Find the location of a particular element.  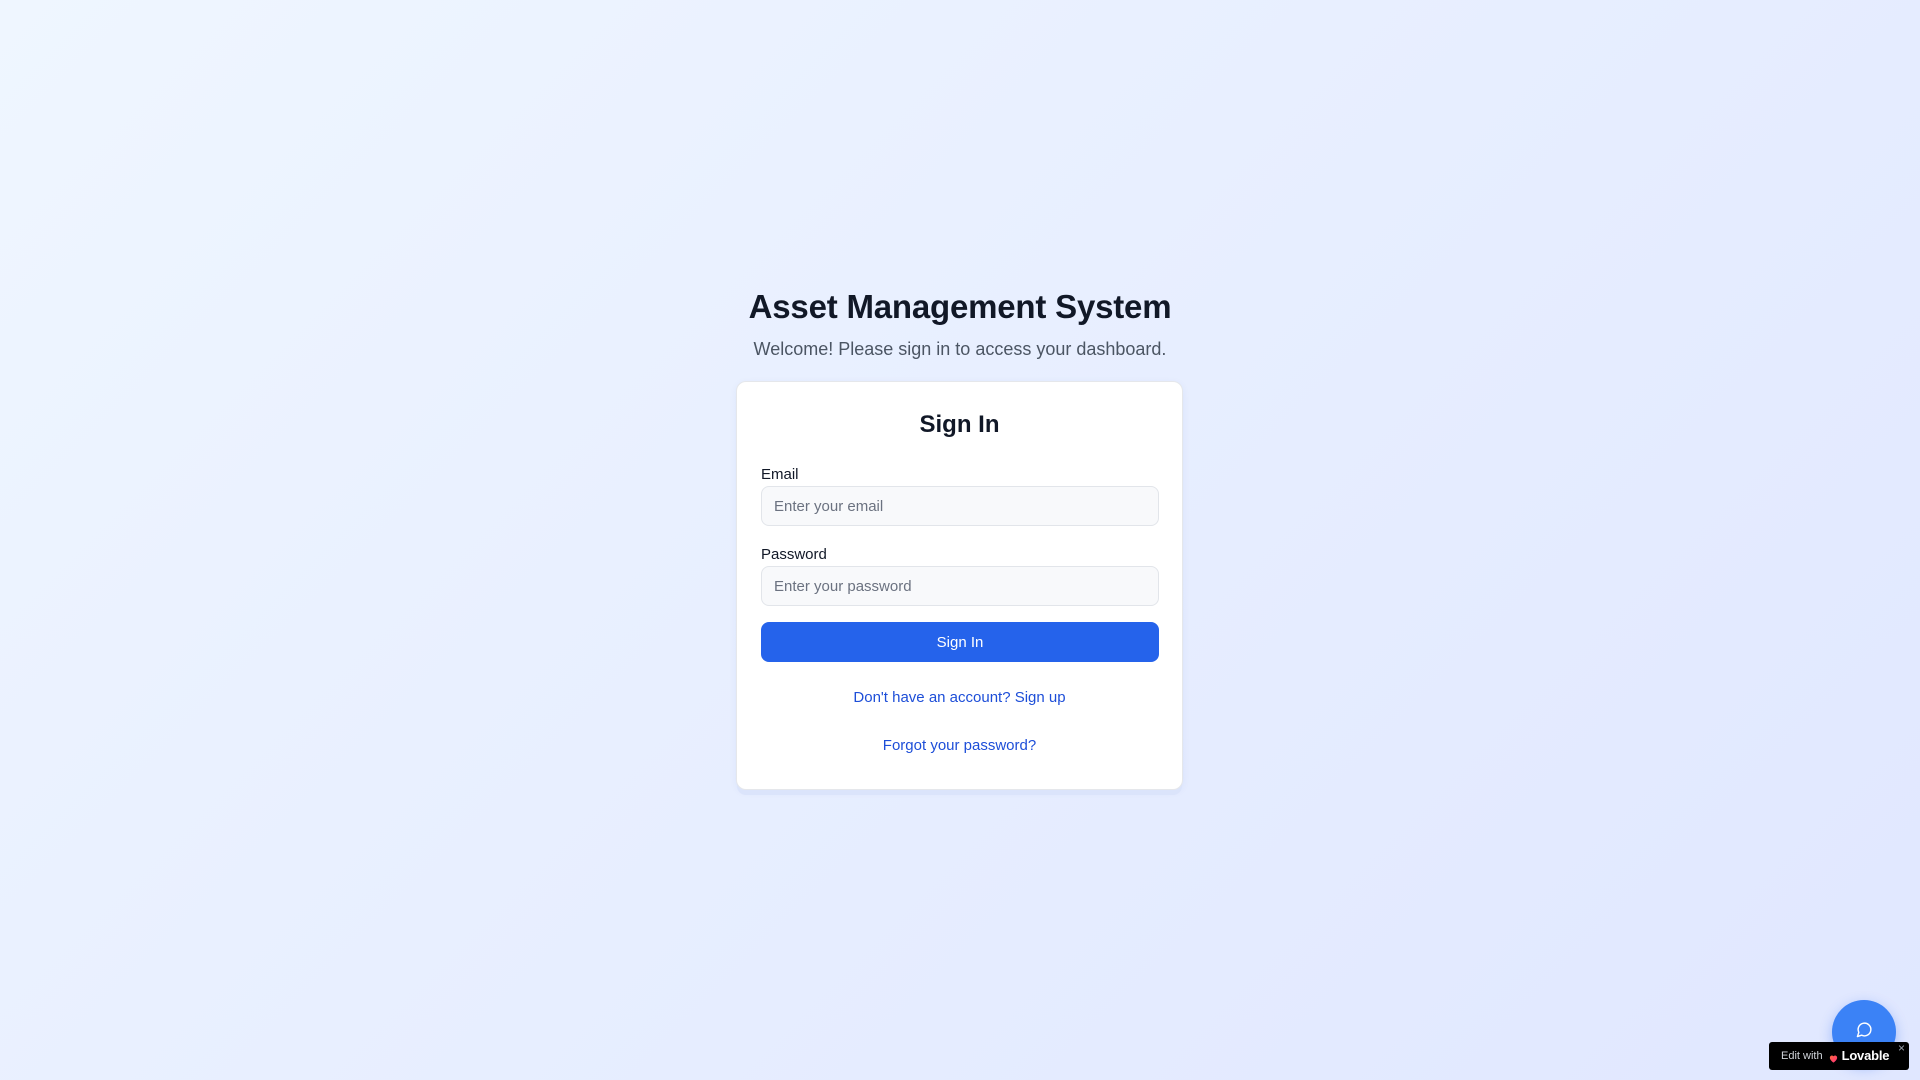

badge-brand: Lovable is located at coordinates (1865, 1055).